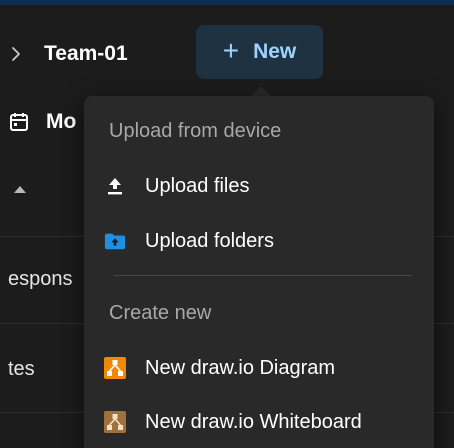 This screenshot has height=448, width=454. Describe the element at coordinates (253, 421) in the screenshot. I see `menu-item-label: New draw.io Whiteboard` at that location.